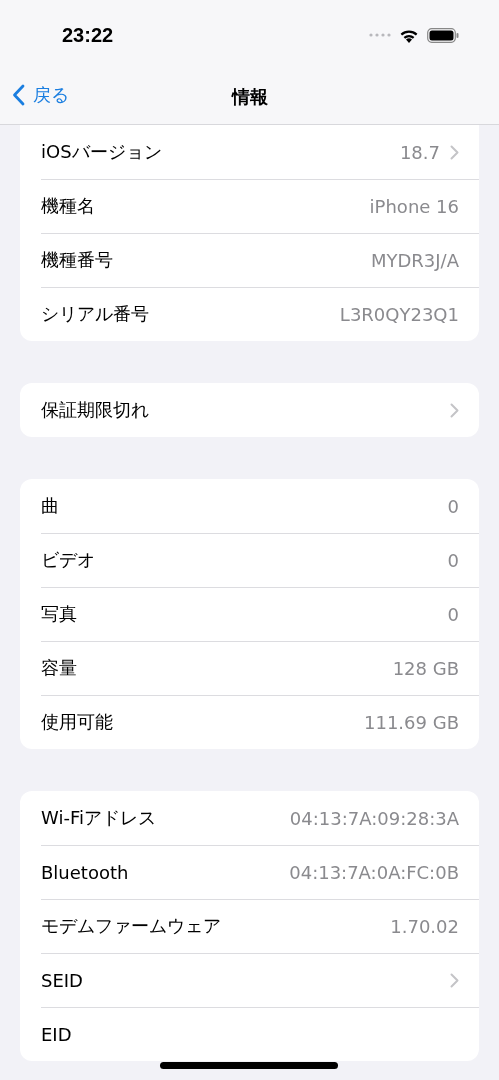 The height and width of the screenshot is (1080, 499). I want to click on row-label: ビデオ, so click(68, 560).